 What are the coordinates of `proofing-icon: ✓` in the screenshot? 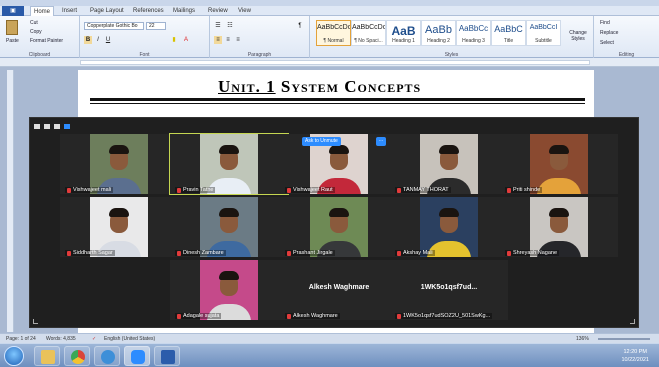 It's located at (94, 339).